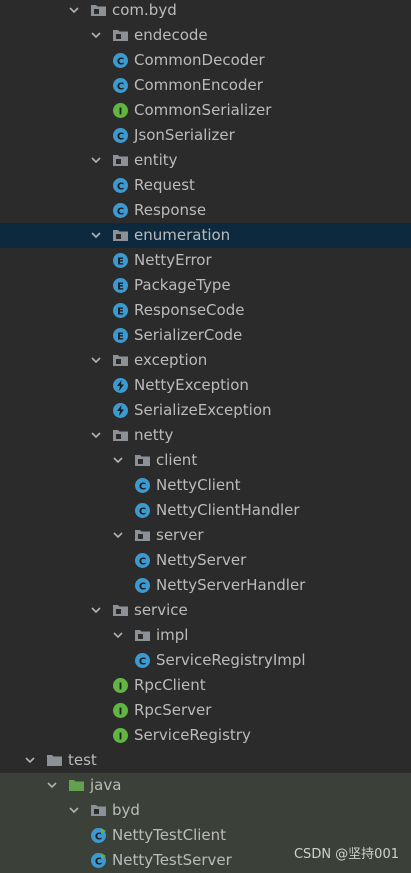 The width and height of the screenshot is (411, 873). I want to click on tree-item-label: Request, so click(164, 185).